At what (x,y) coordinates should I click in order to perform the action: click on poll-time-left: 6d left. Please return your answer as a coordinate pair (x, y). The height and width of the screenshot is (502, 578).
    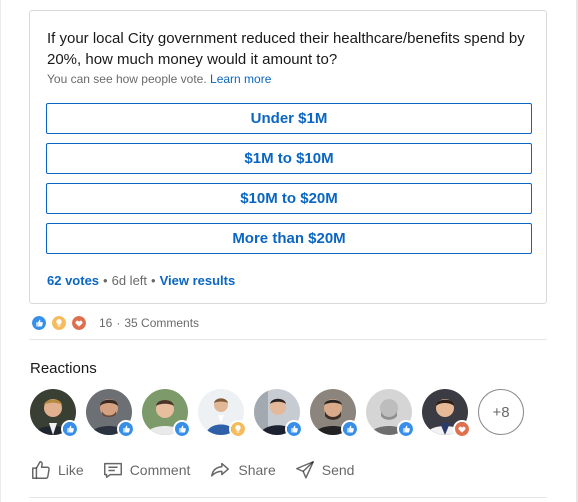
    Looking at the image, I should click on (129, 280).